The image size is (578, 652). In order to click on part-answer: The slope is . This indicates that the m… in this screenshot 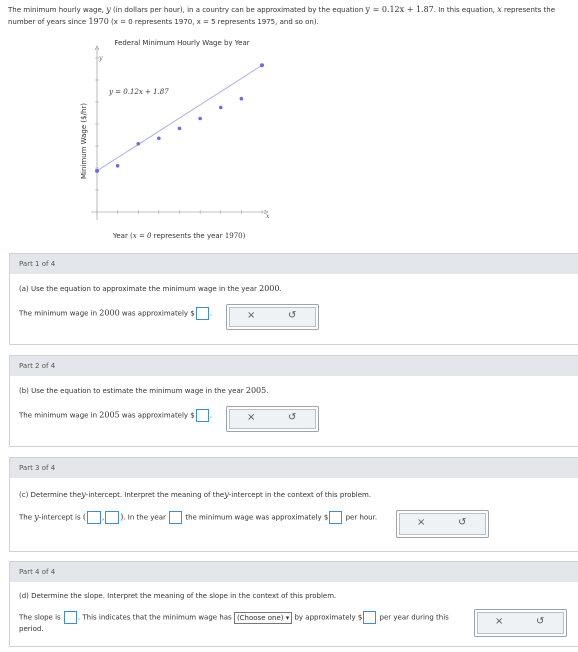, I will do `click(234, 617)`.